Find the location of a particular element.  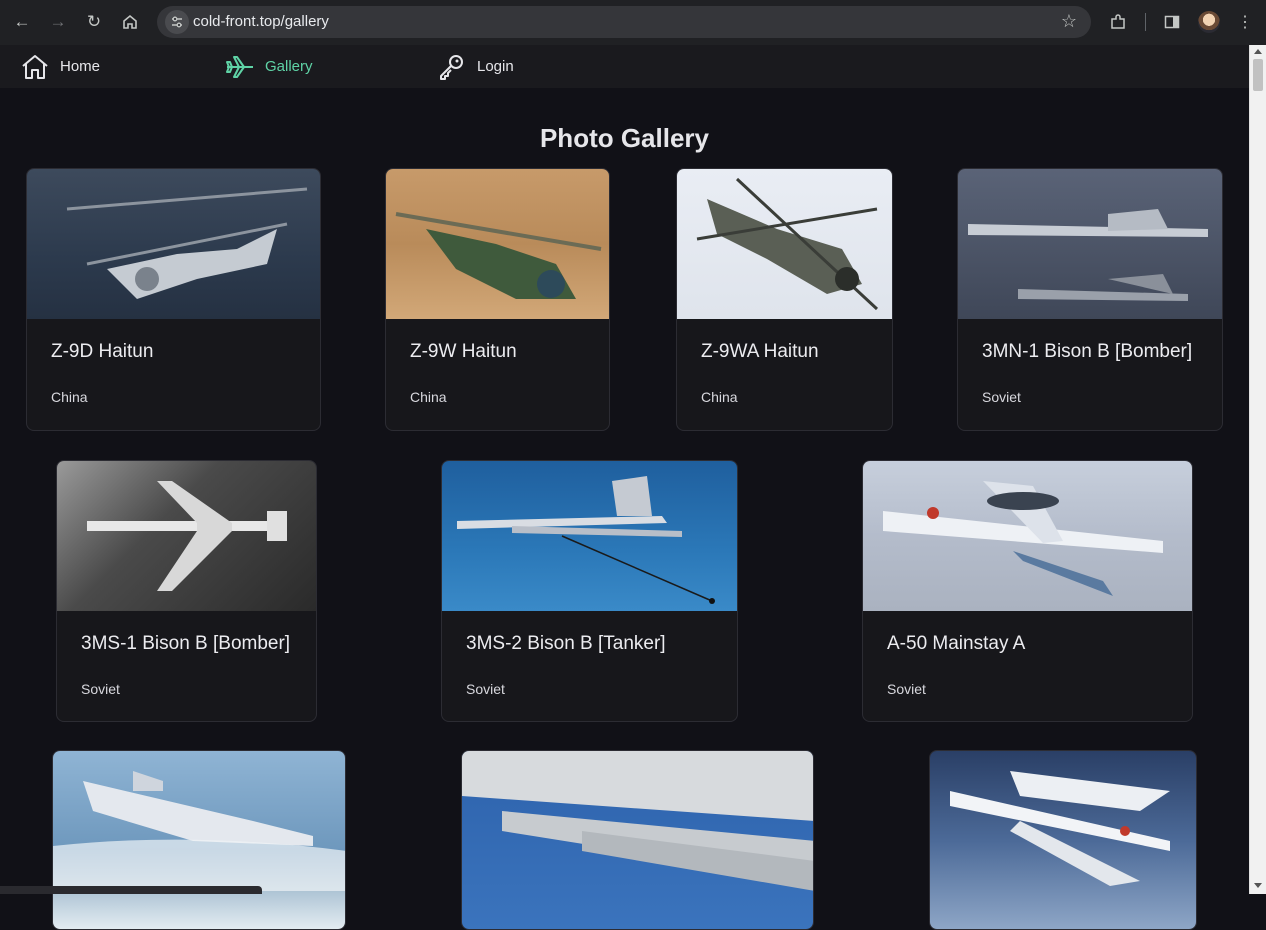

card-title: Z-9WA Haitun is located at coordinates (760, 351).